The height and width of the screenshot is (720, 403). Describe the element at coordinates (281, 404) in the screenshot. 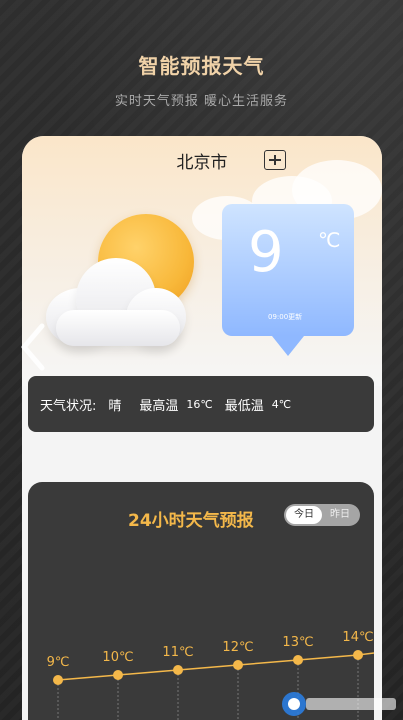

I see `low-value: 4℃` at that location.